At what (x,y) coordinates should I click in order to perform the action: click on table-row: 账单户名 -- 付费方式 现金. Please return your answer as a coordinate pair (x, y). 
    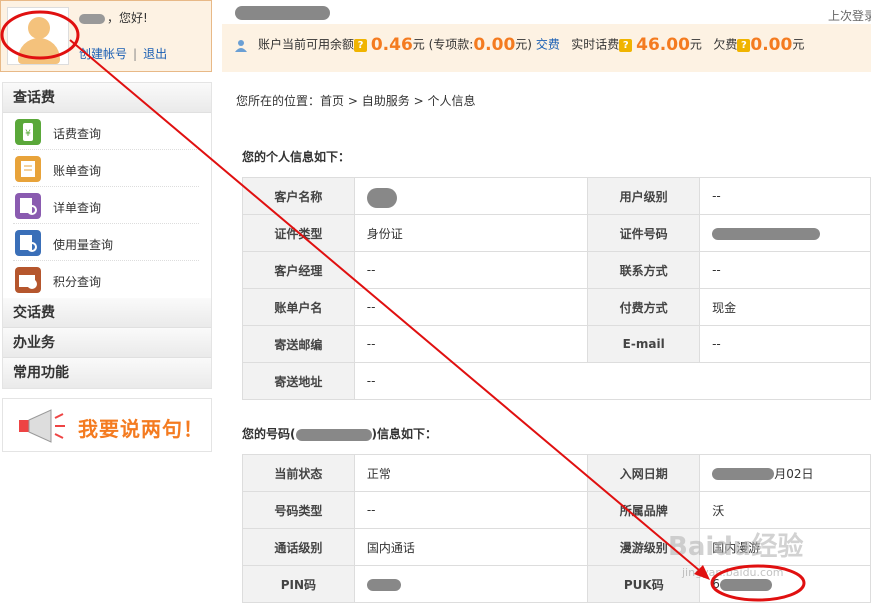
    Looking at the image, I should click on (556, 307).